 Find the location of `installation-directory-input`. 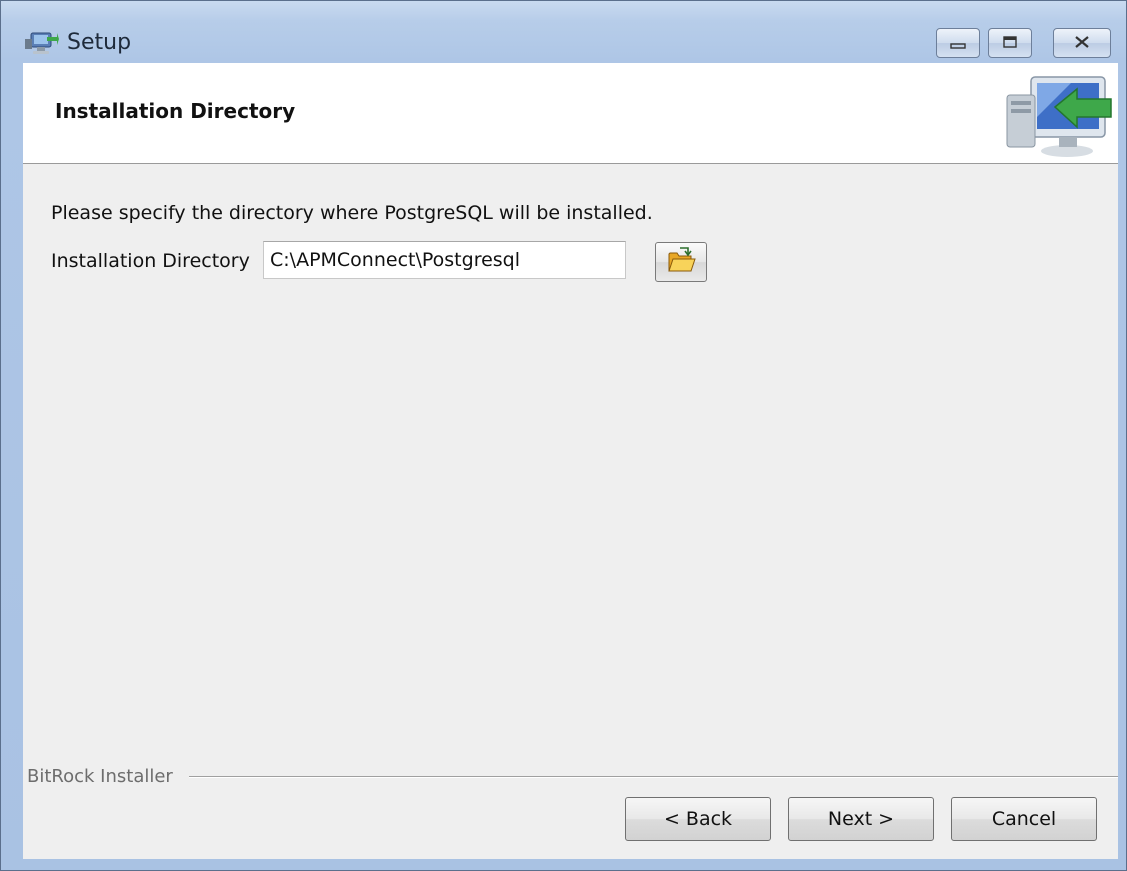

installation-directory-input is located at coordinates (444, 260).